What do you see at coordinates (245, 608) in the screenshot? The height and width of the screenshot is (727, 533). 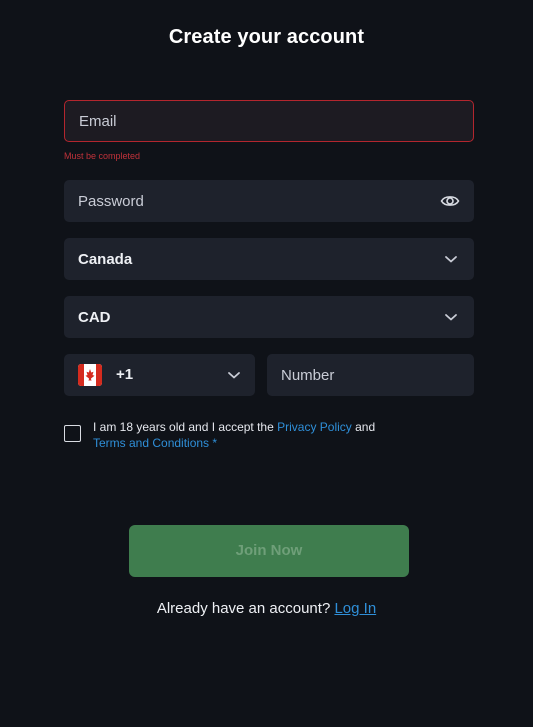 I see `login-prompt-text: Already have an account?` at bounding box center [245, 608].